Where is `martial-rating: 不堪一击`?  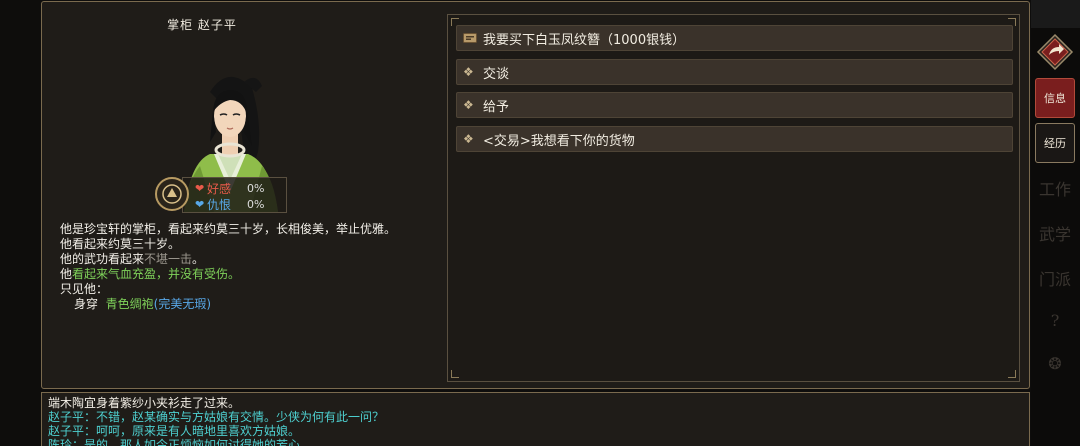 martial-rating: 不堪一击 is located at coordinates (168, 259).